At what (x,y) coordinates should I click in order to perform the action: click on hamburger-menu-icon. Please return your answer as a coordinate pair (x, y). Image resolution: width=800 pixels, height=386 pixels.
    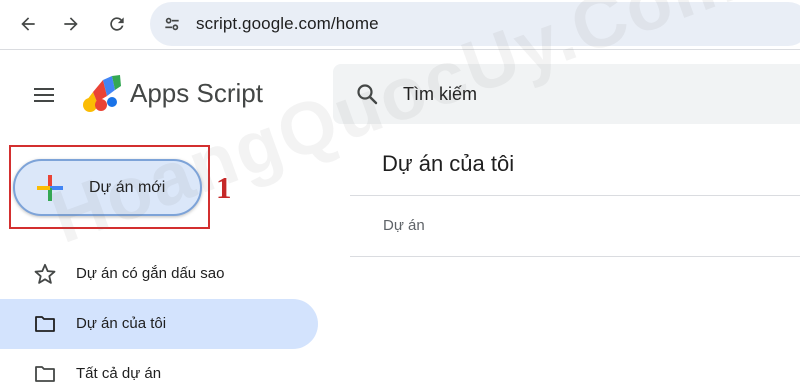
    Looking at the image, I should click on (44, 95).